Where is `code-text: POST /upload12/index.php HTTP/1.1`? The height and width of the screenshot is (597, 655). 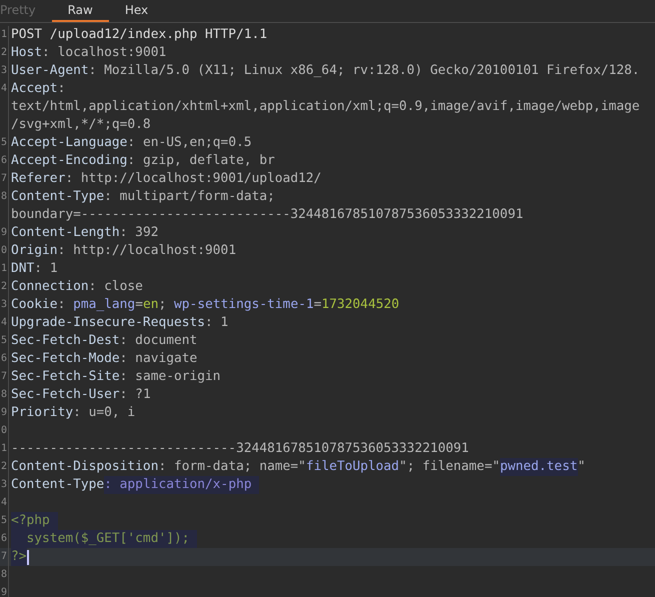
code-text: POST /upload12/index.php HTTP/1.1 is located at coordinates (139, 35).